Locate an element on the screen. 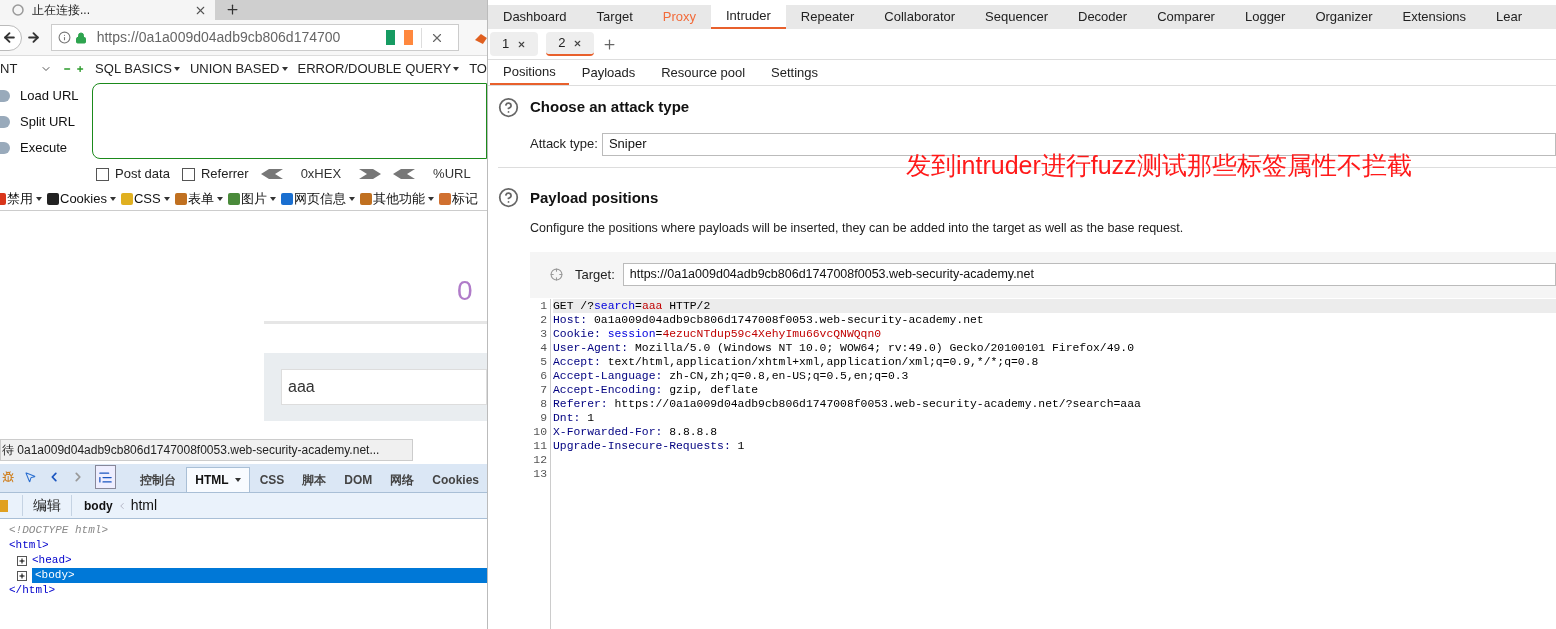 This screenshot has height=629, width=1556. back-button is located at coordinates (11, 37).